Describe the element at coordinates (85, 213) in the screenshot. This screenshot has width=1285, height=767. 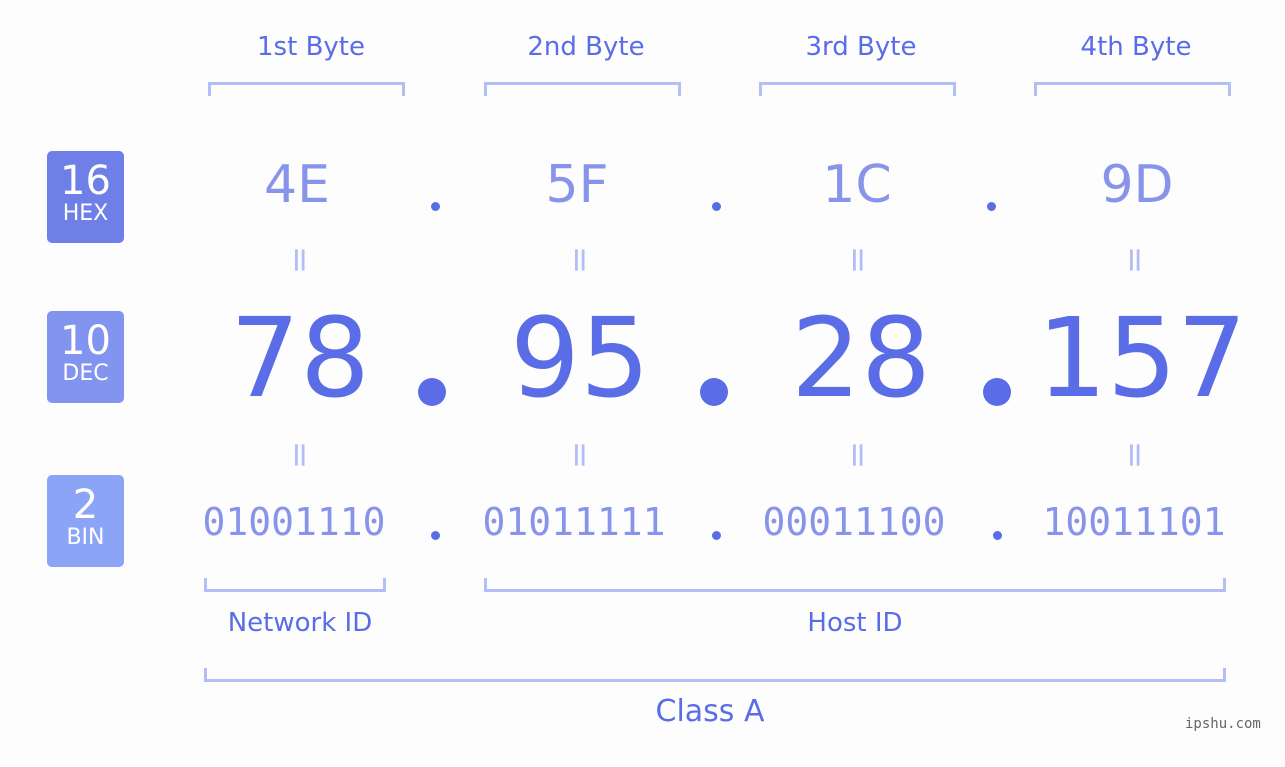
I see `hex-base-label: HEX` at that location.